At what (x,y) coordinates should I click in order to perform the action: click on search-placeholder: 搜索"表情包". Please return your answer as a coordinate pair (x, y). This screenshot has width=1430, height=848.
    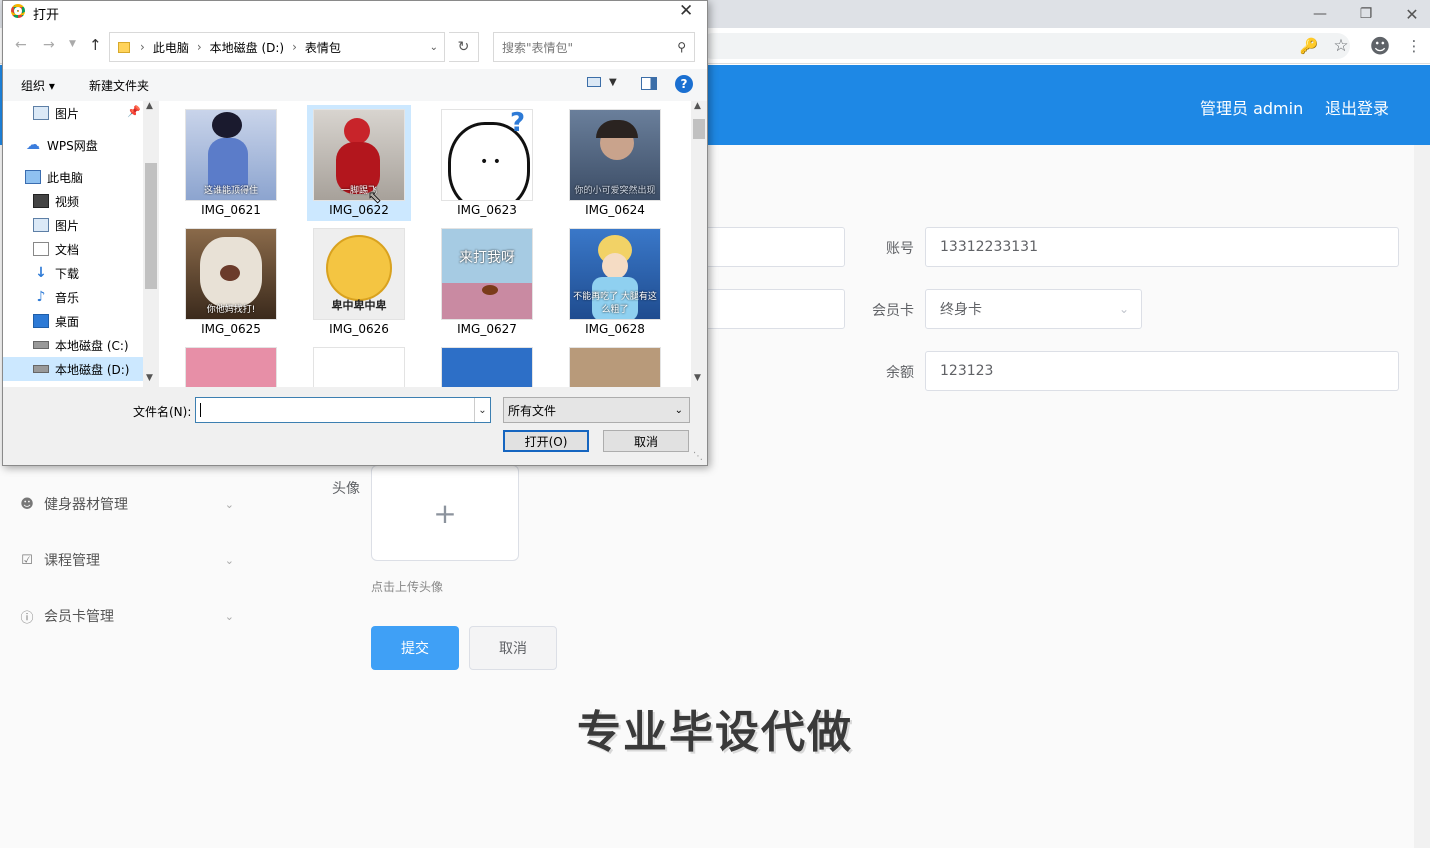
    Looking at the image, I should click on (538, 47).